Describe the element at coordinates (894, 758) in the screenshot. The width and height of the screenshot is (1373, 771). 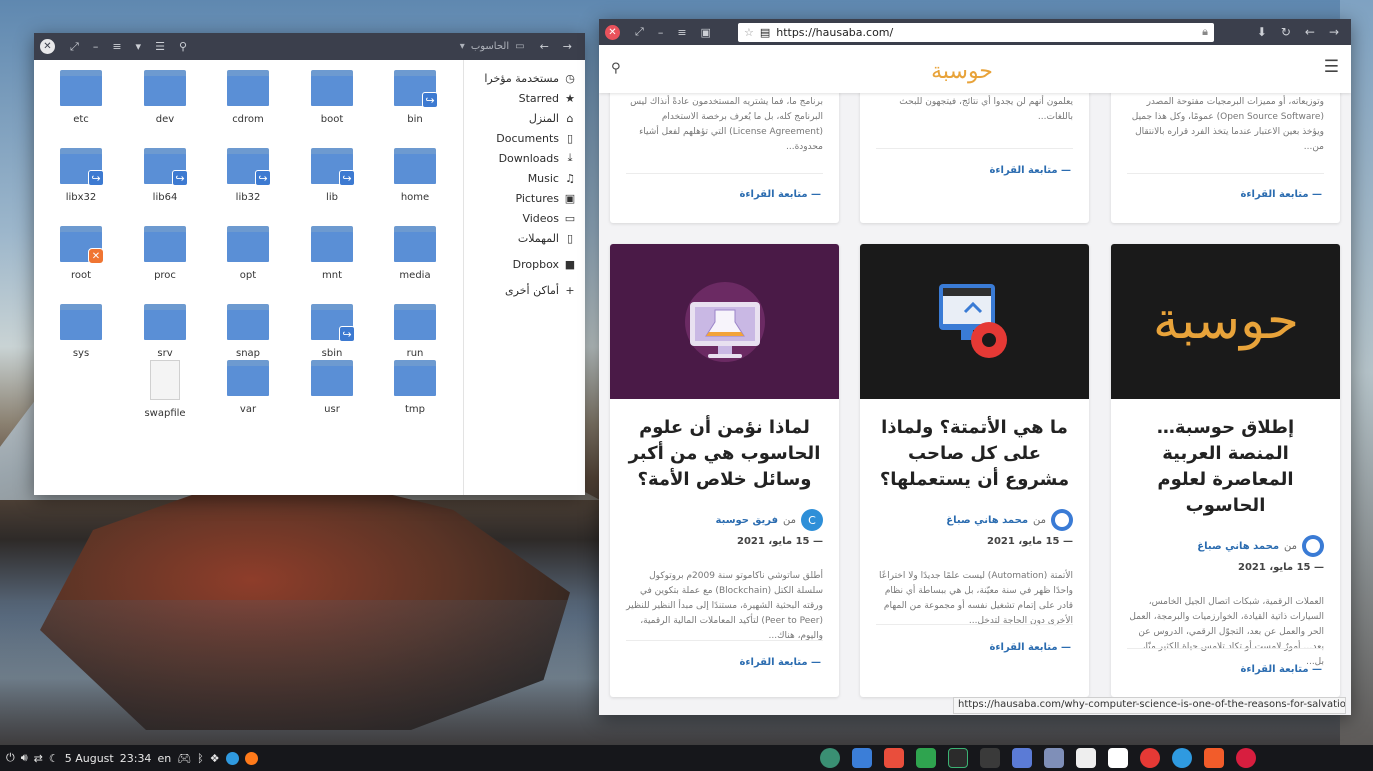
I see `software-center-icon` at that location.